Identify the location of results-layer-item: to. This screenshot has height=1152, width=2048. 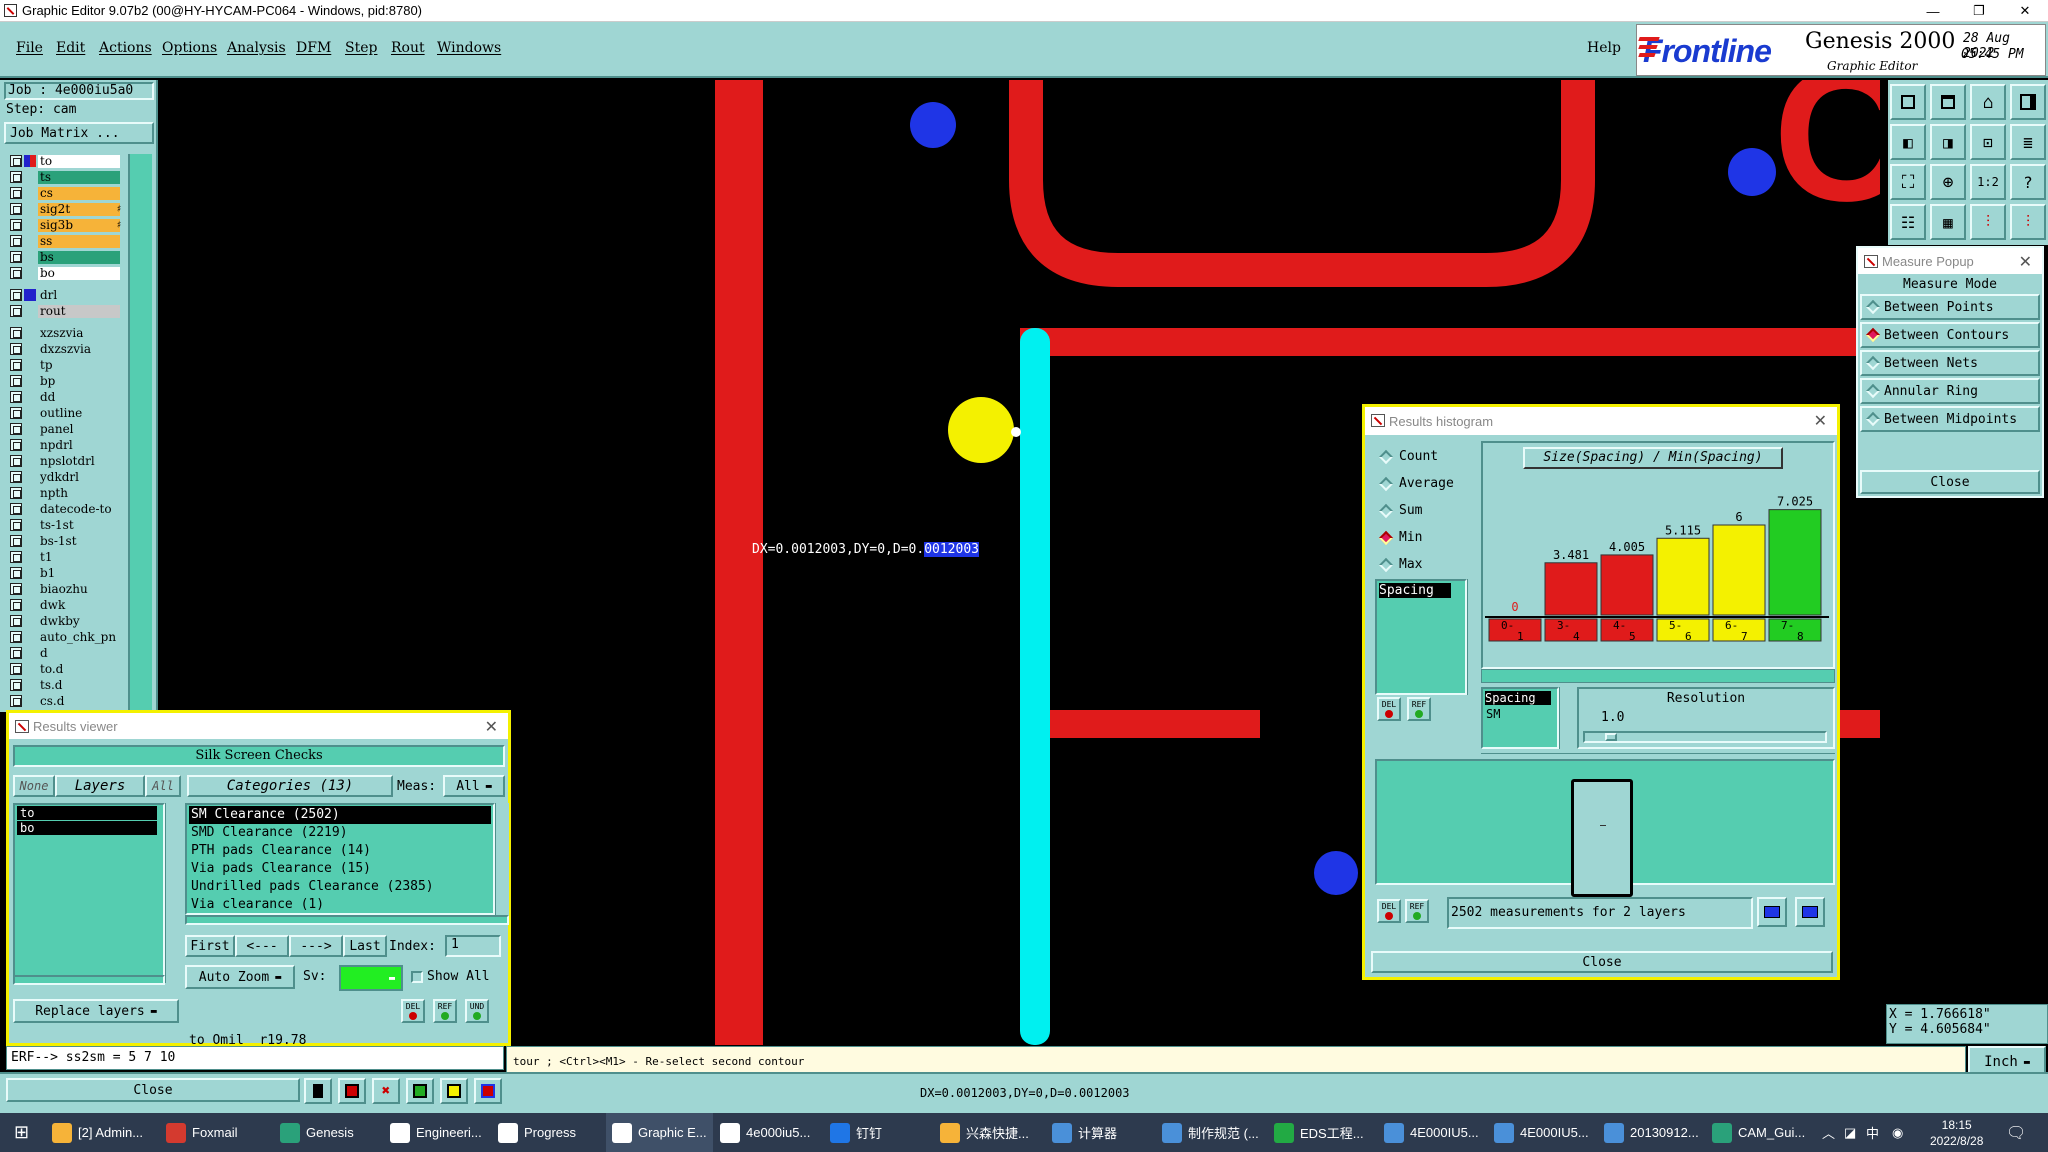
(87, 813).